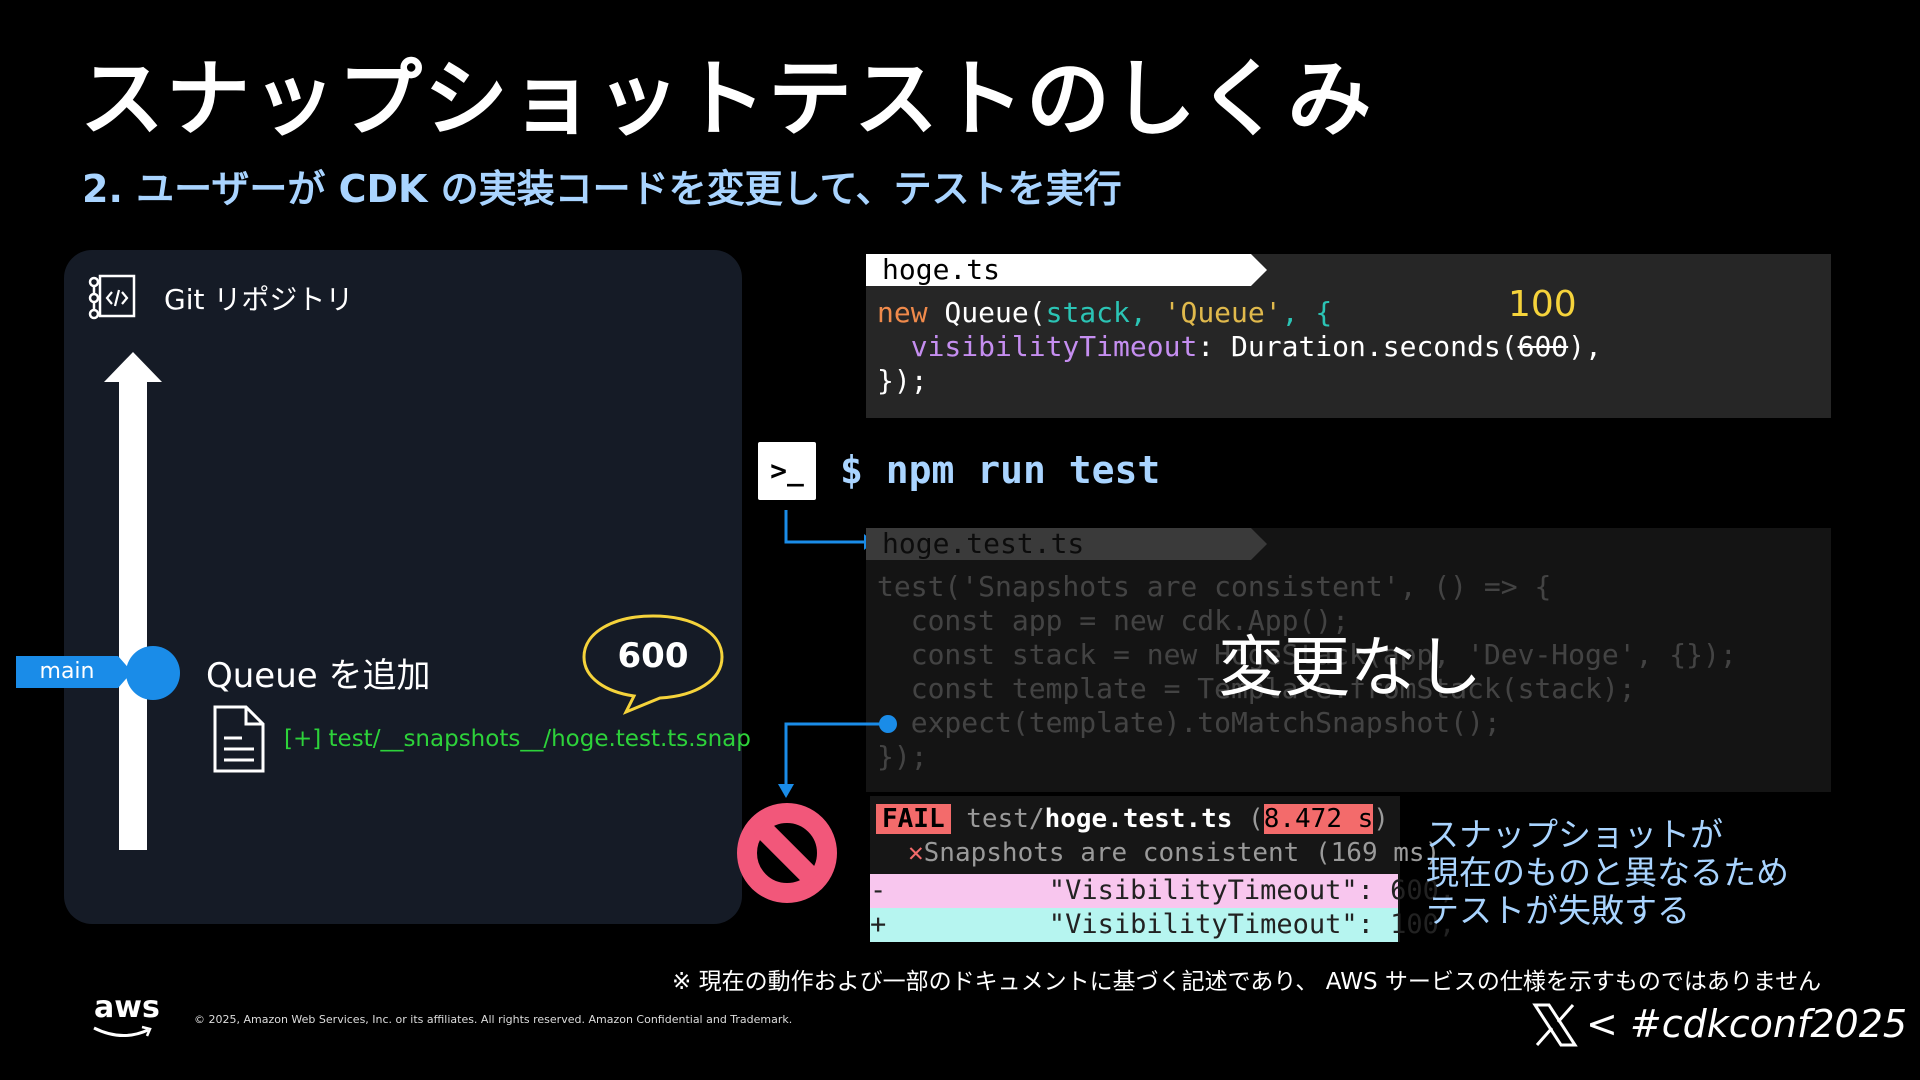  Describe the element at coordinates (153, 673) in the screenshot. I see `commit-node` at that location.